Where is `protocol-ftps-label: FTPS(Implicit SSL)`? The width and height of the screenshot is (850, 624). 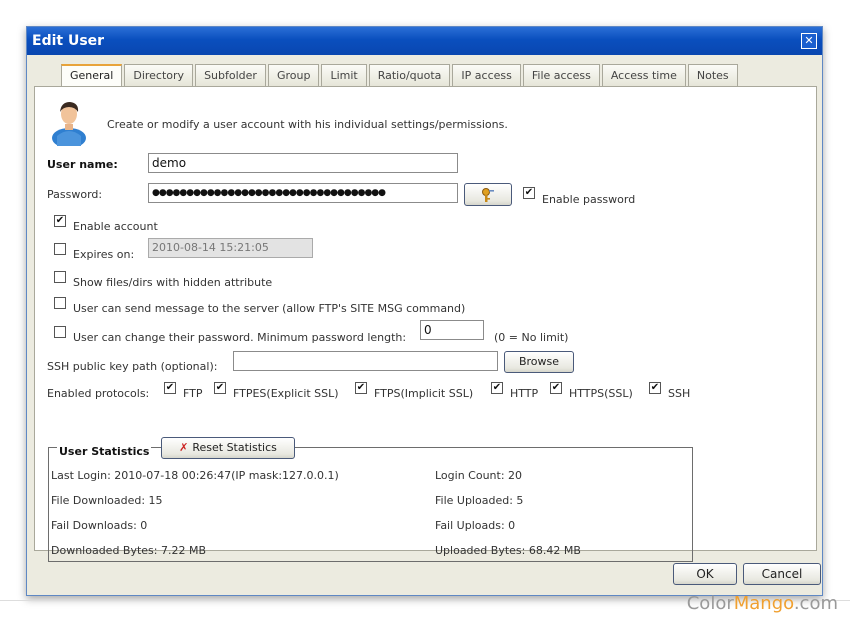
protocol-ftps-label: FTPS(Implicit SSL) is located at coordinates (424, 393).